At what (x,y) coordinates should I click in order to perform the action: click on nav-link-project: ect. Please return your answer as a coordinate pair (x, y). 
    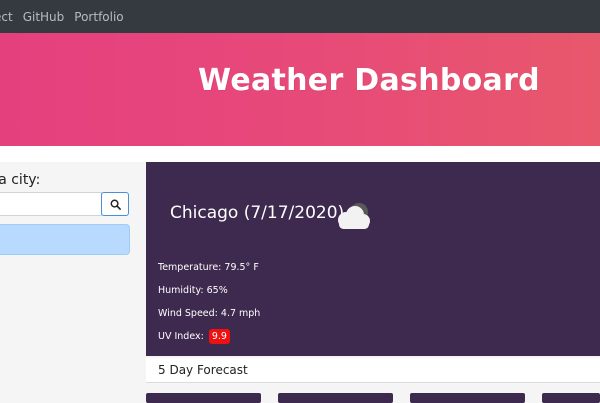
    Looking at the image, I should click on (6, 17).